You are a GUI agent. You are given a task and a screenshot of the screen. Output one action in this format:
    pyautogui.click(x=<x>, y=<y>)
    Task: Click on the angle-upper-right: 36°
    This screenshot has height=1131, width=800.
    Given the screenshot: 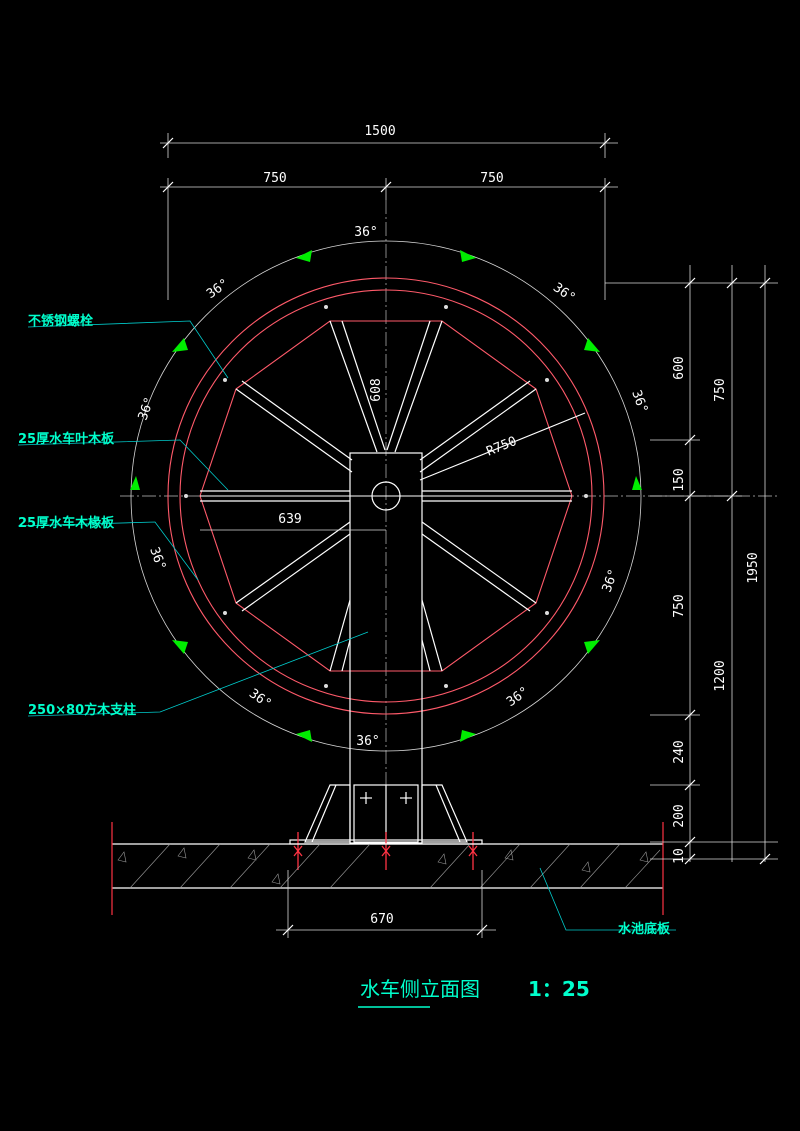 What is the action you would take?
    pyautogui.click(x=564, y=293)
    